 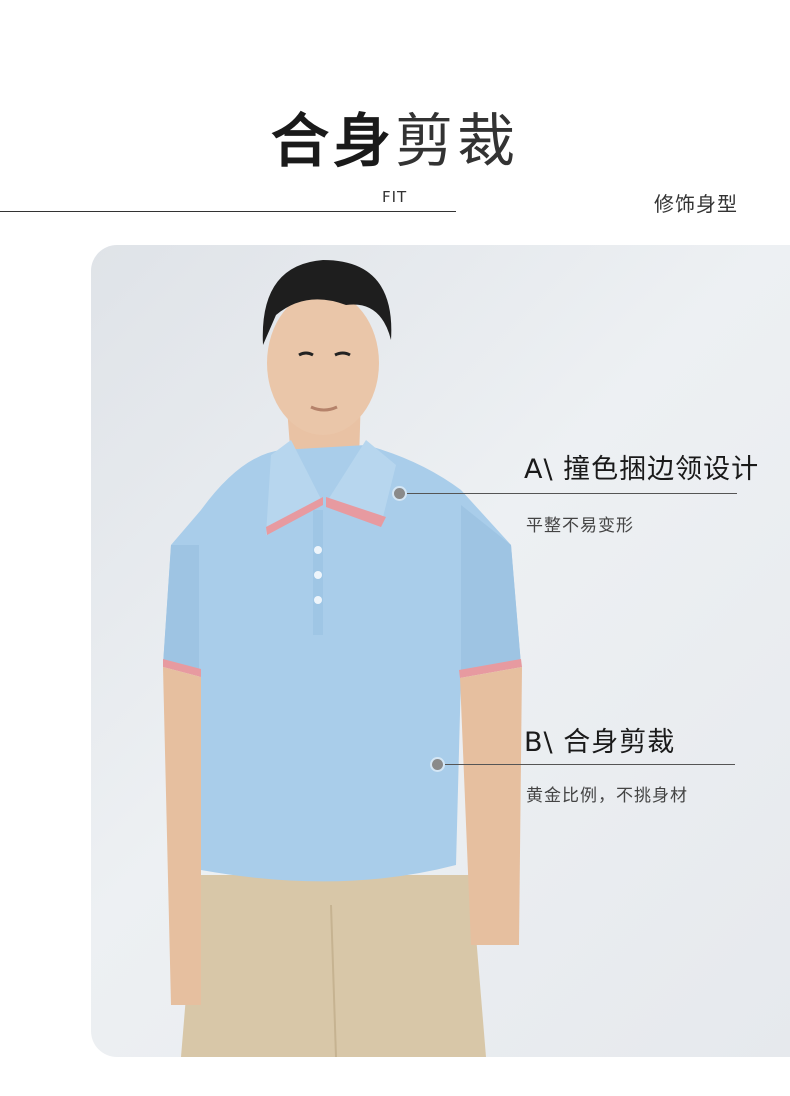 What do you see at coordinates (590, 764) in the screenshot?
I see `callout-line-b` at bounding box center [590, 764].